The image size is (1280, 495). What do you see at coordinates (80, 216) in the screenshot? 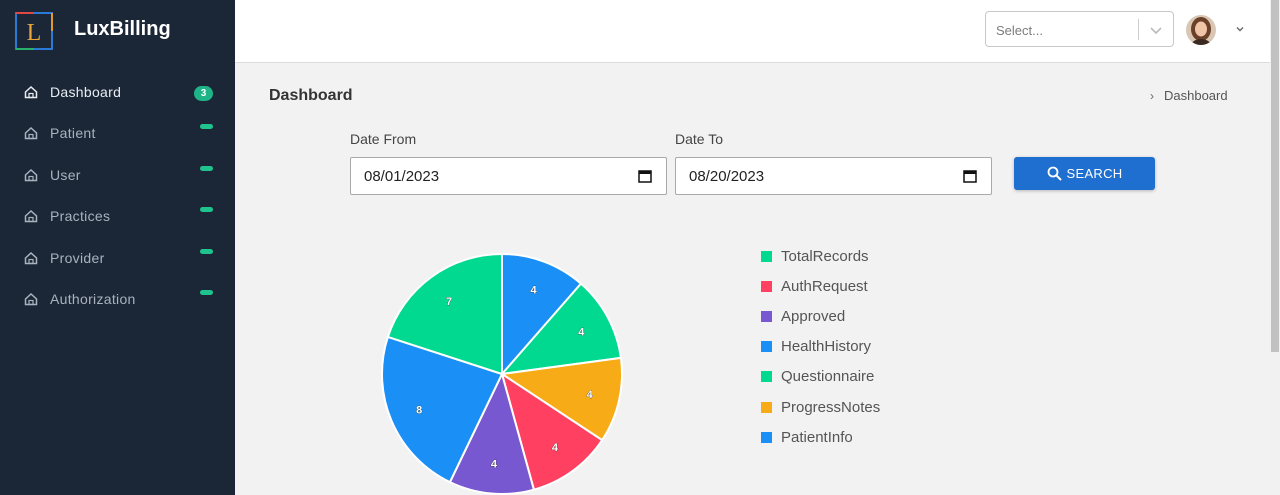
I see `sidebar-item-label: Practices` at bounding box center [80, 216].